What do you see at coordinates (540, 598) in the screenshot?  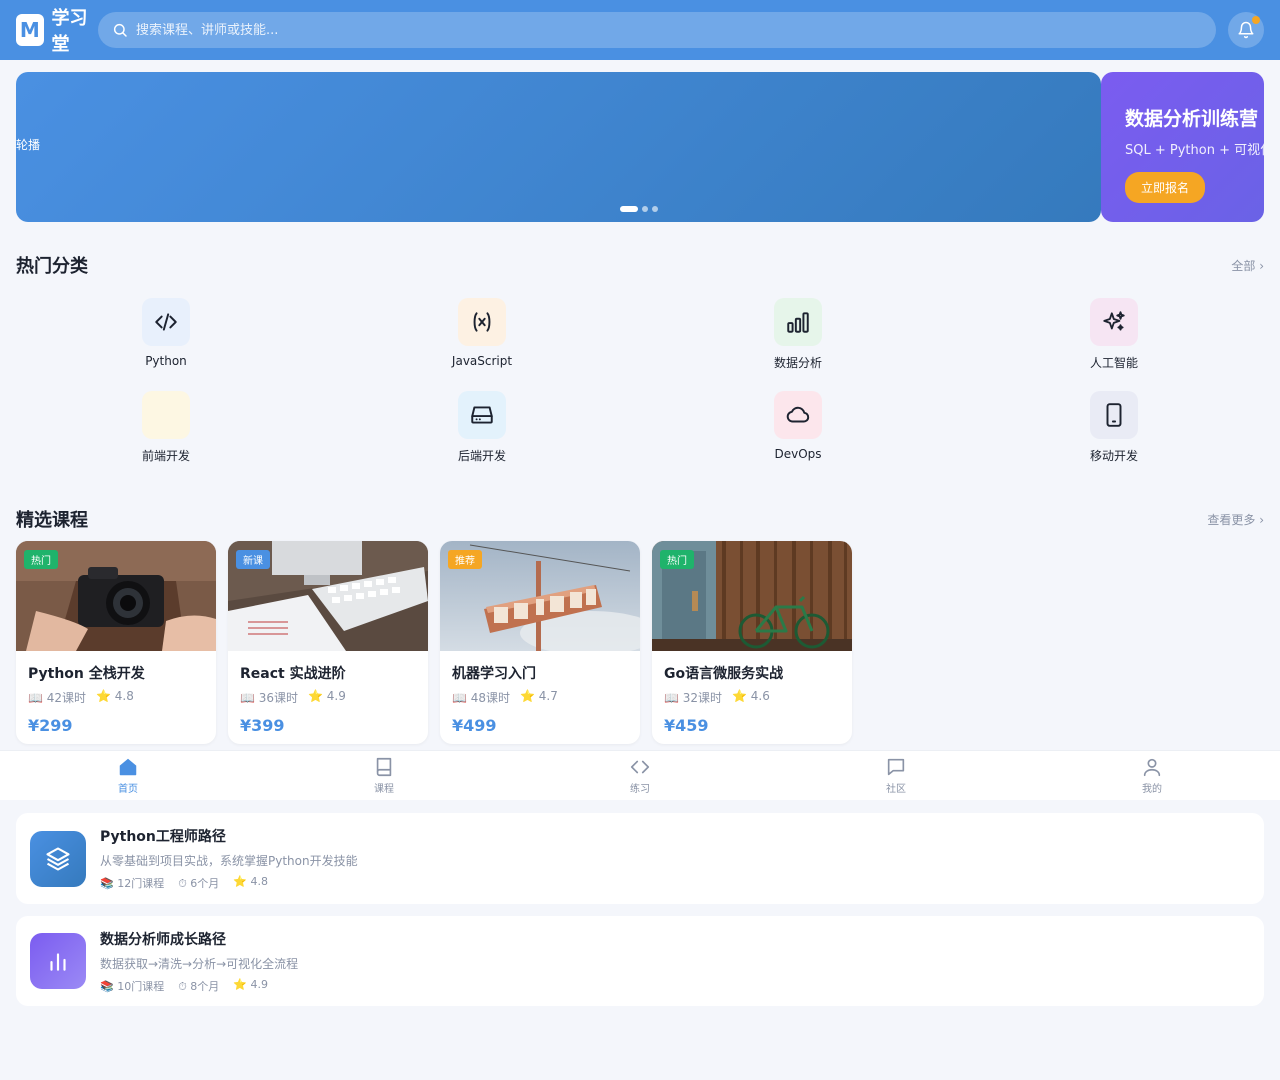 I see `motel-sign-photo: 推荐` at bounding box center [540, 598].